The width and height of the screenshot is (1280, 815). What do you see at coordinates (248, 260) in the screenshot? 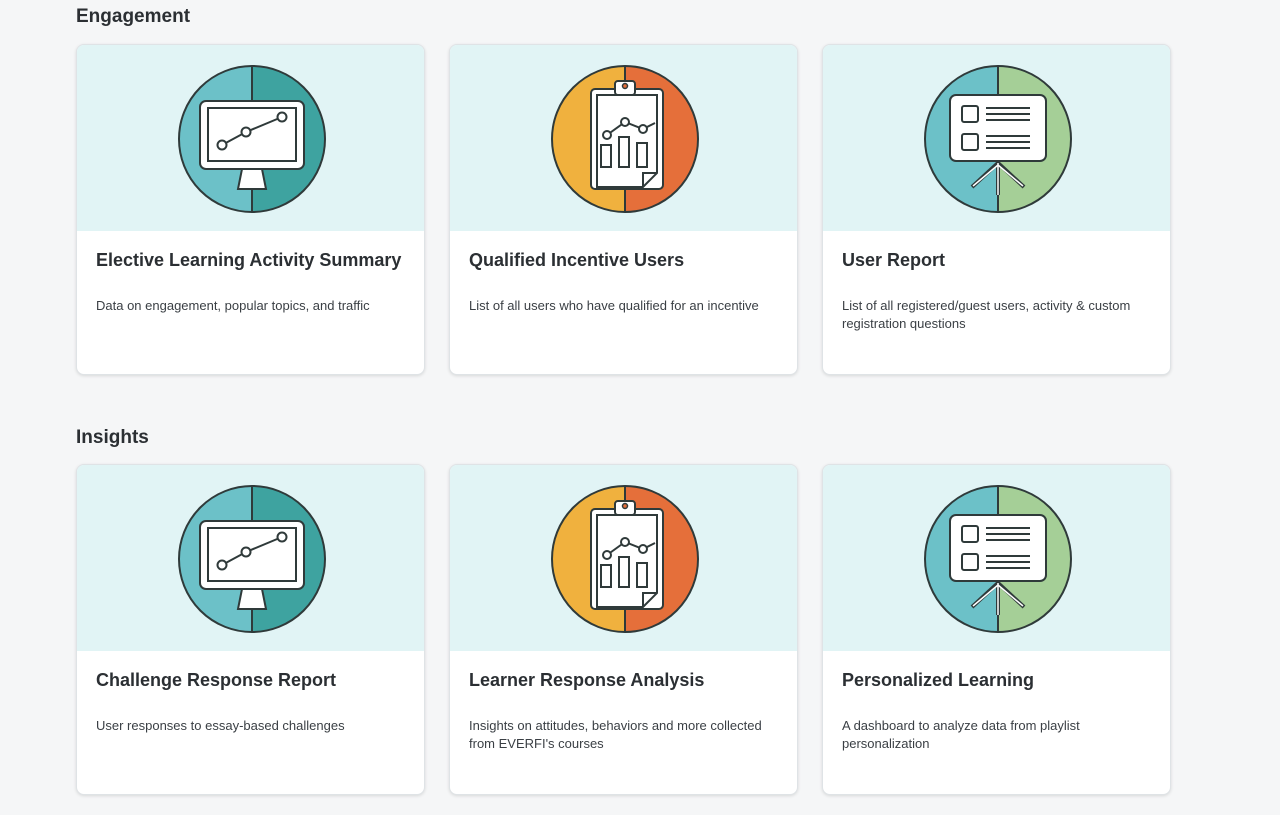
I see `card-title: Elective Learning Activity Summary` at bounding box center [248, 260].